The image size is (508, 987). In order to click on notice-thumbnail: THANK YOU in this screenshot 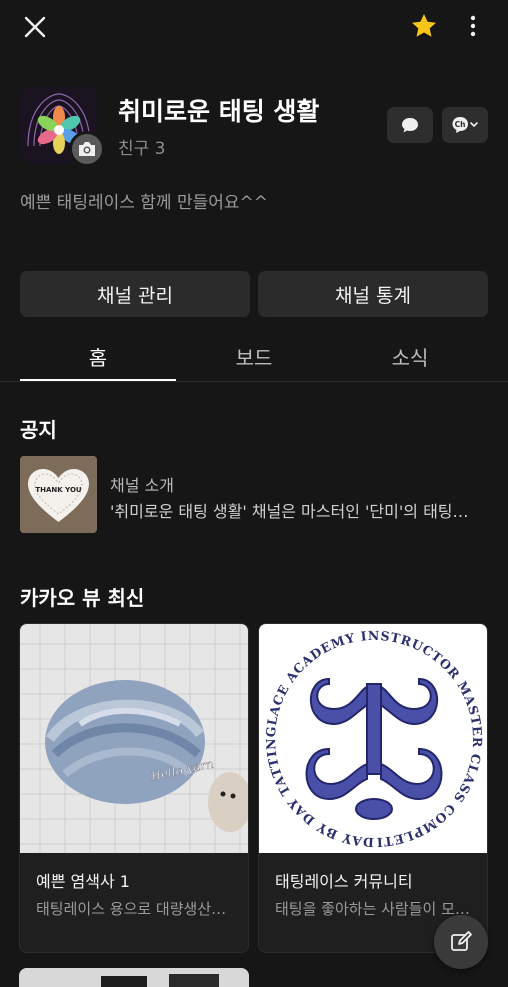, I will do `click(58, 494)`.